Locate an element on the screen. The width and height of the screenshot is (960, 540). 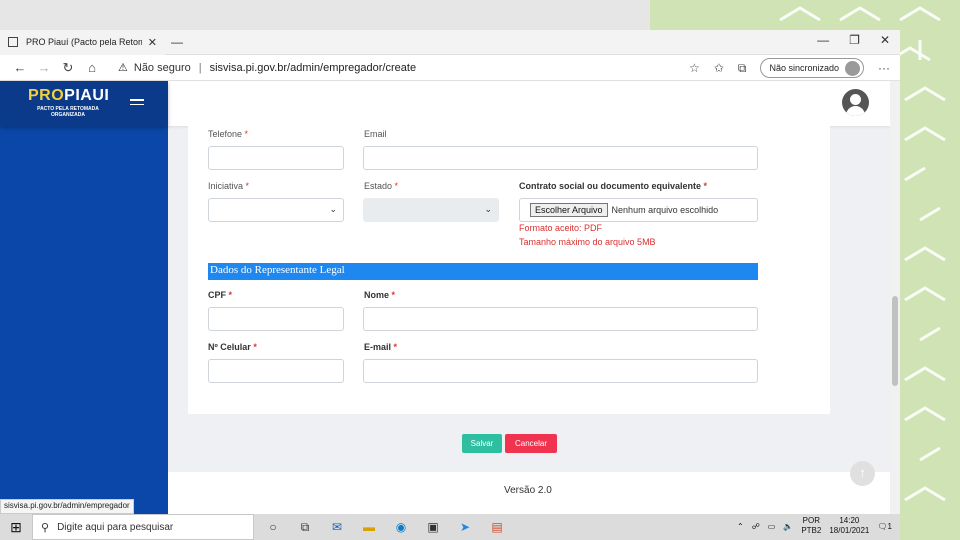
system-tray: ⌃ ☍ ▭ 🔈 POR PTB2 14:20 18/01/2021 🗨1 is located at coordinates (814, 526).